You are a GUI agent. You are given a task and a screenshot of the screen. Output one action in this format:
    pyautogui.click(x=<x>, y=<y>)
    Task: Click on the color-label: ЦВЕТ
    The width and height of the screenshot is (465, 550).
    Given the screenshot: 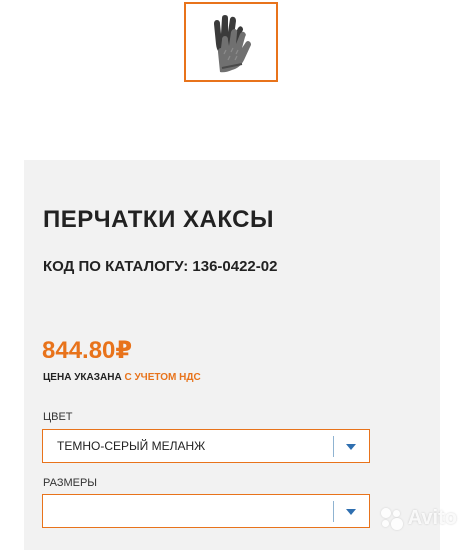 What is the action you would take?
    pyautogui.click(x=58, y=417)
    